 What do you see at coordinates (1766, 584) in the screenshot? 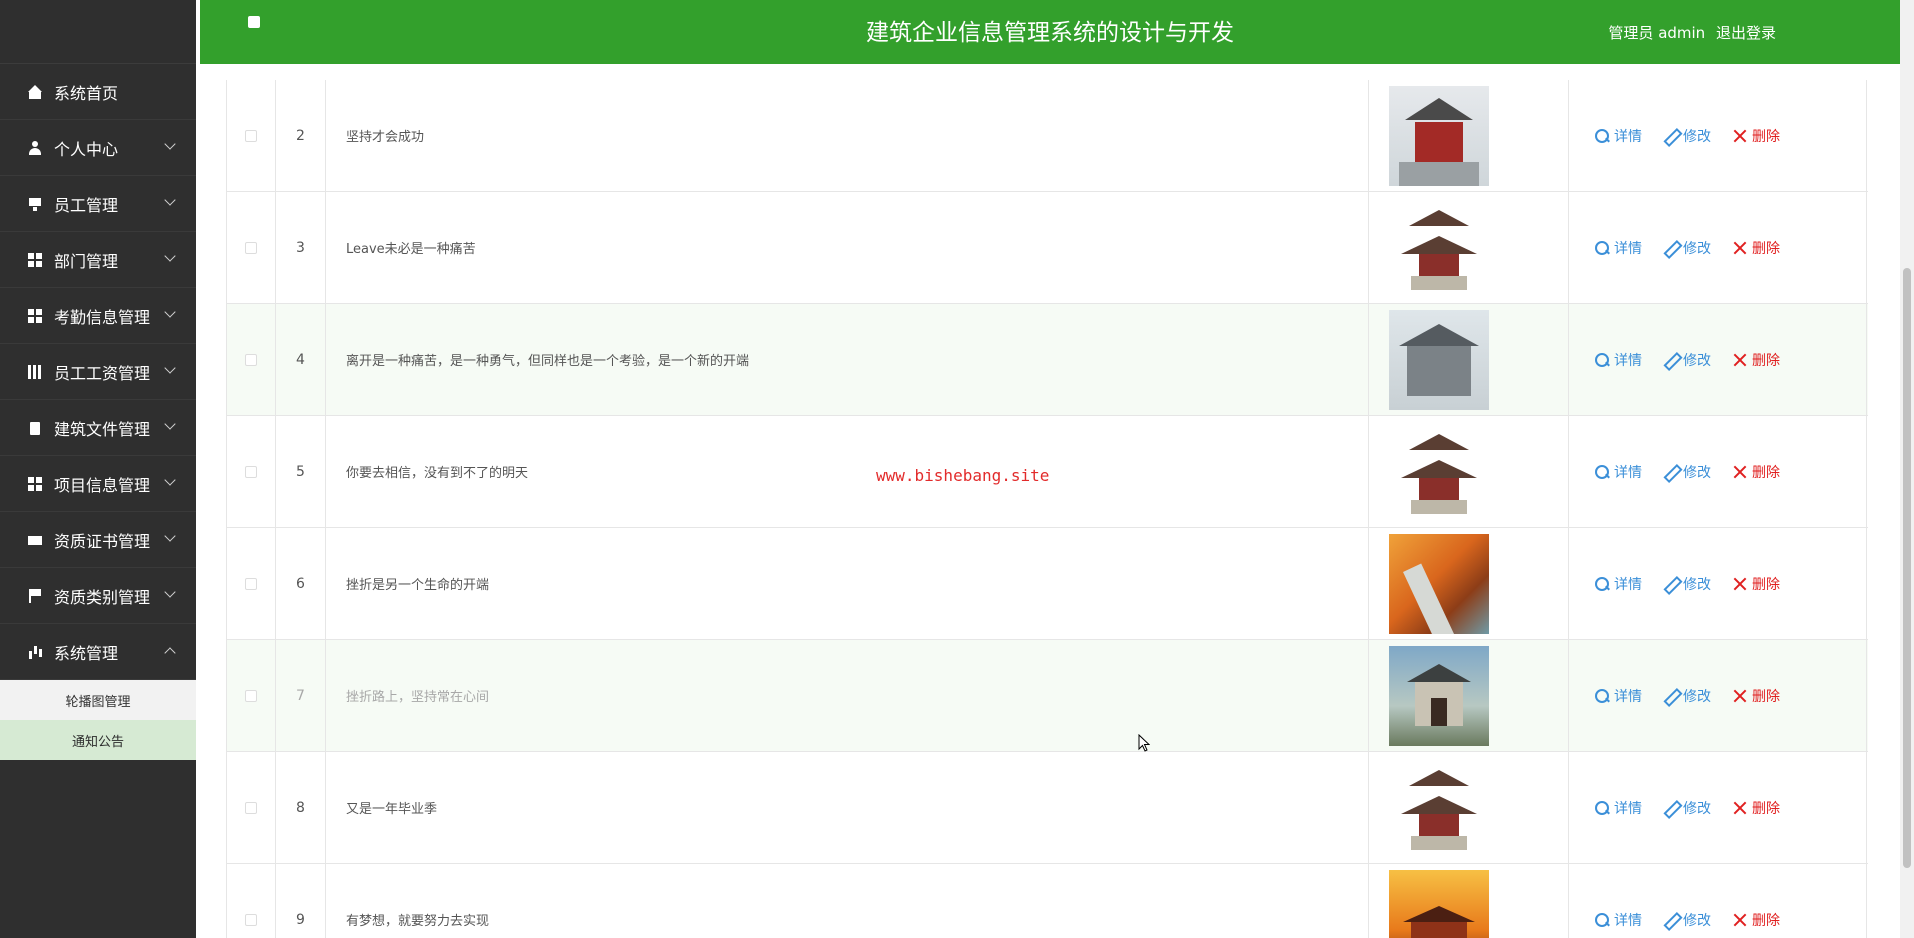
I see `delete-label: 删除` at bounding box center [1766, 584].